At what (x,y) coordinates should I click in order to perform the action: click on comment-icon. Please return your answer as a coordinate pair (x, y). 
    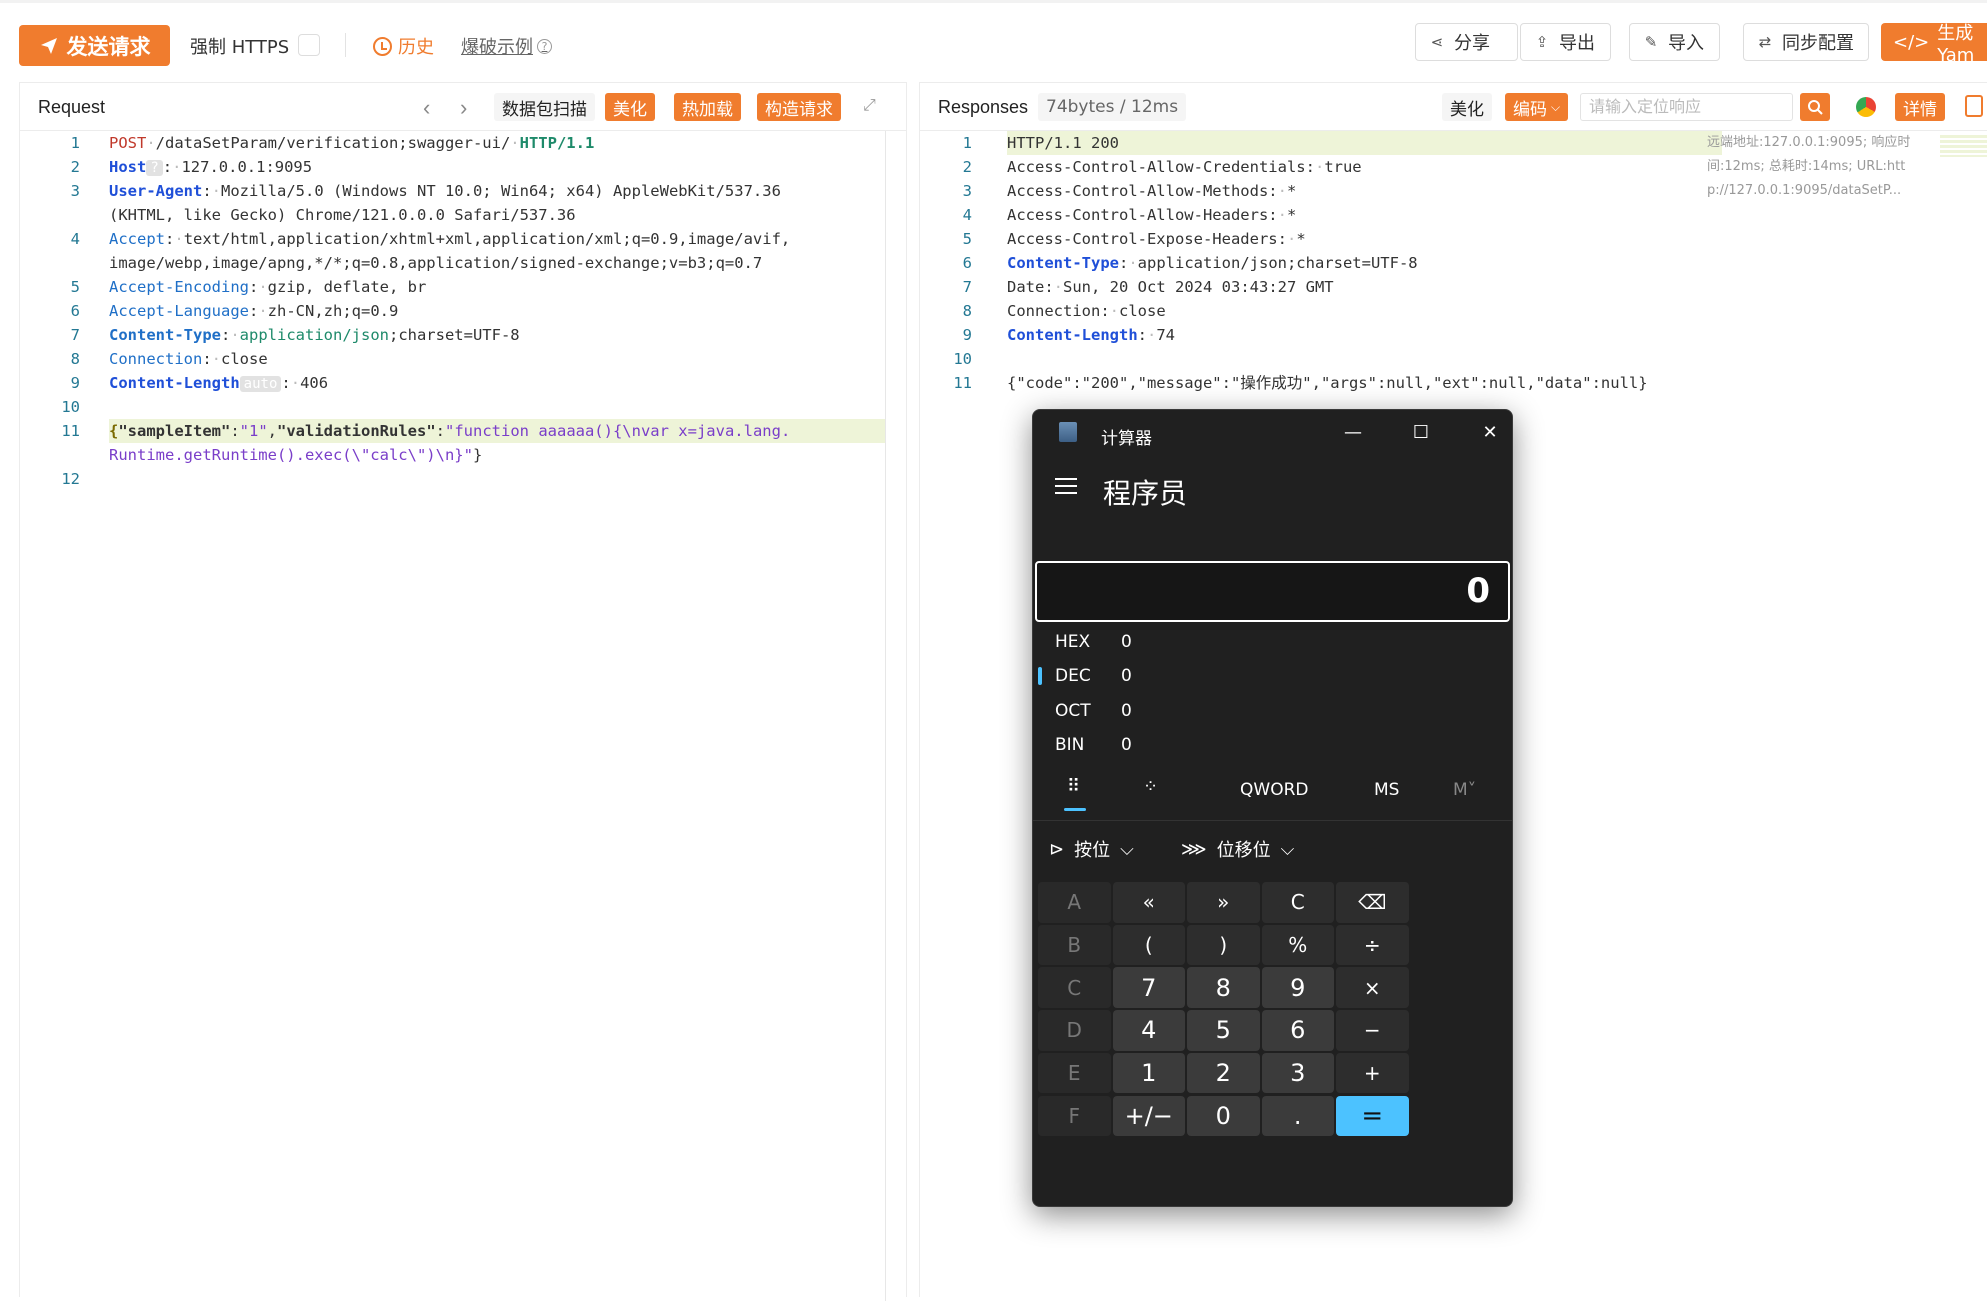
    Looking at the image, I should click on (1974, 106).